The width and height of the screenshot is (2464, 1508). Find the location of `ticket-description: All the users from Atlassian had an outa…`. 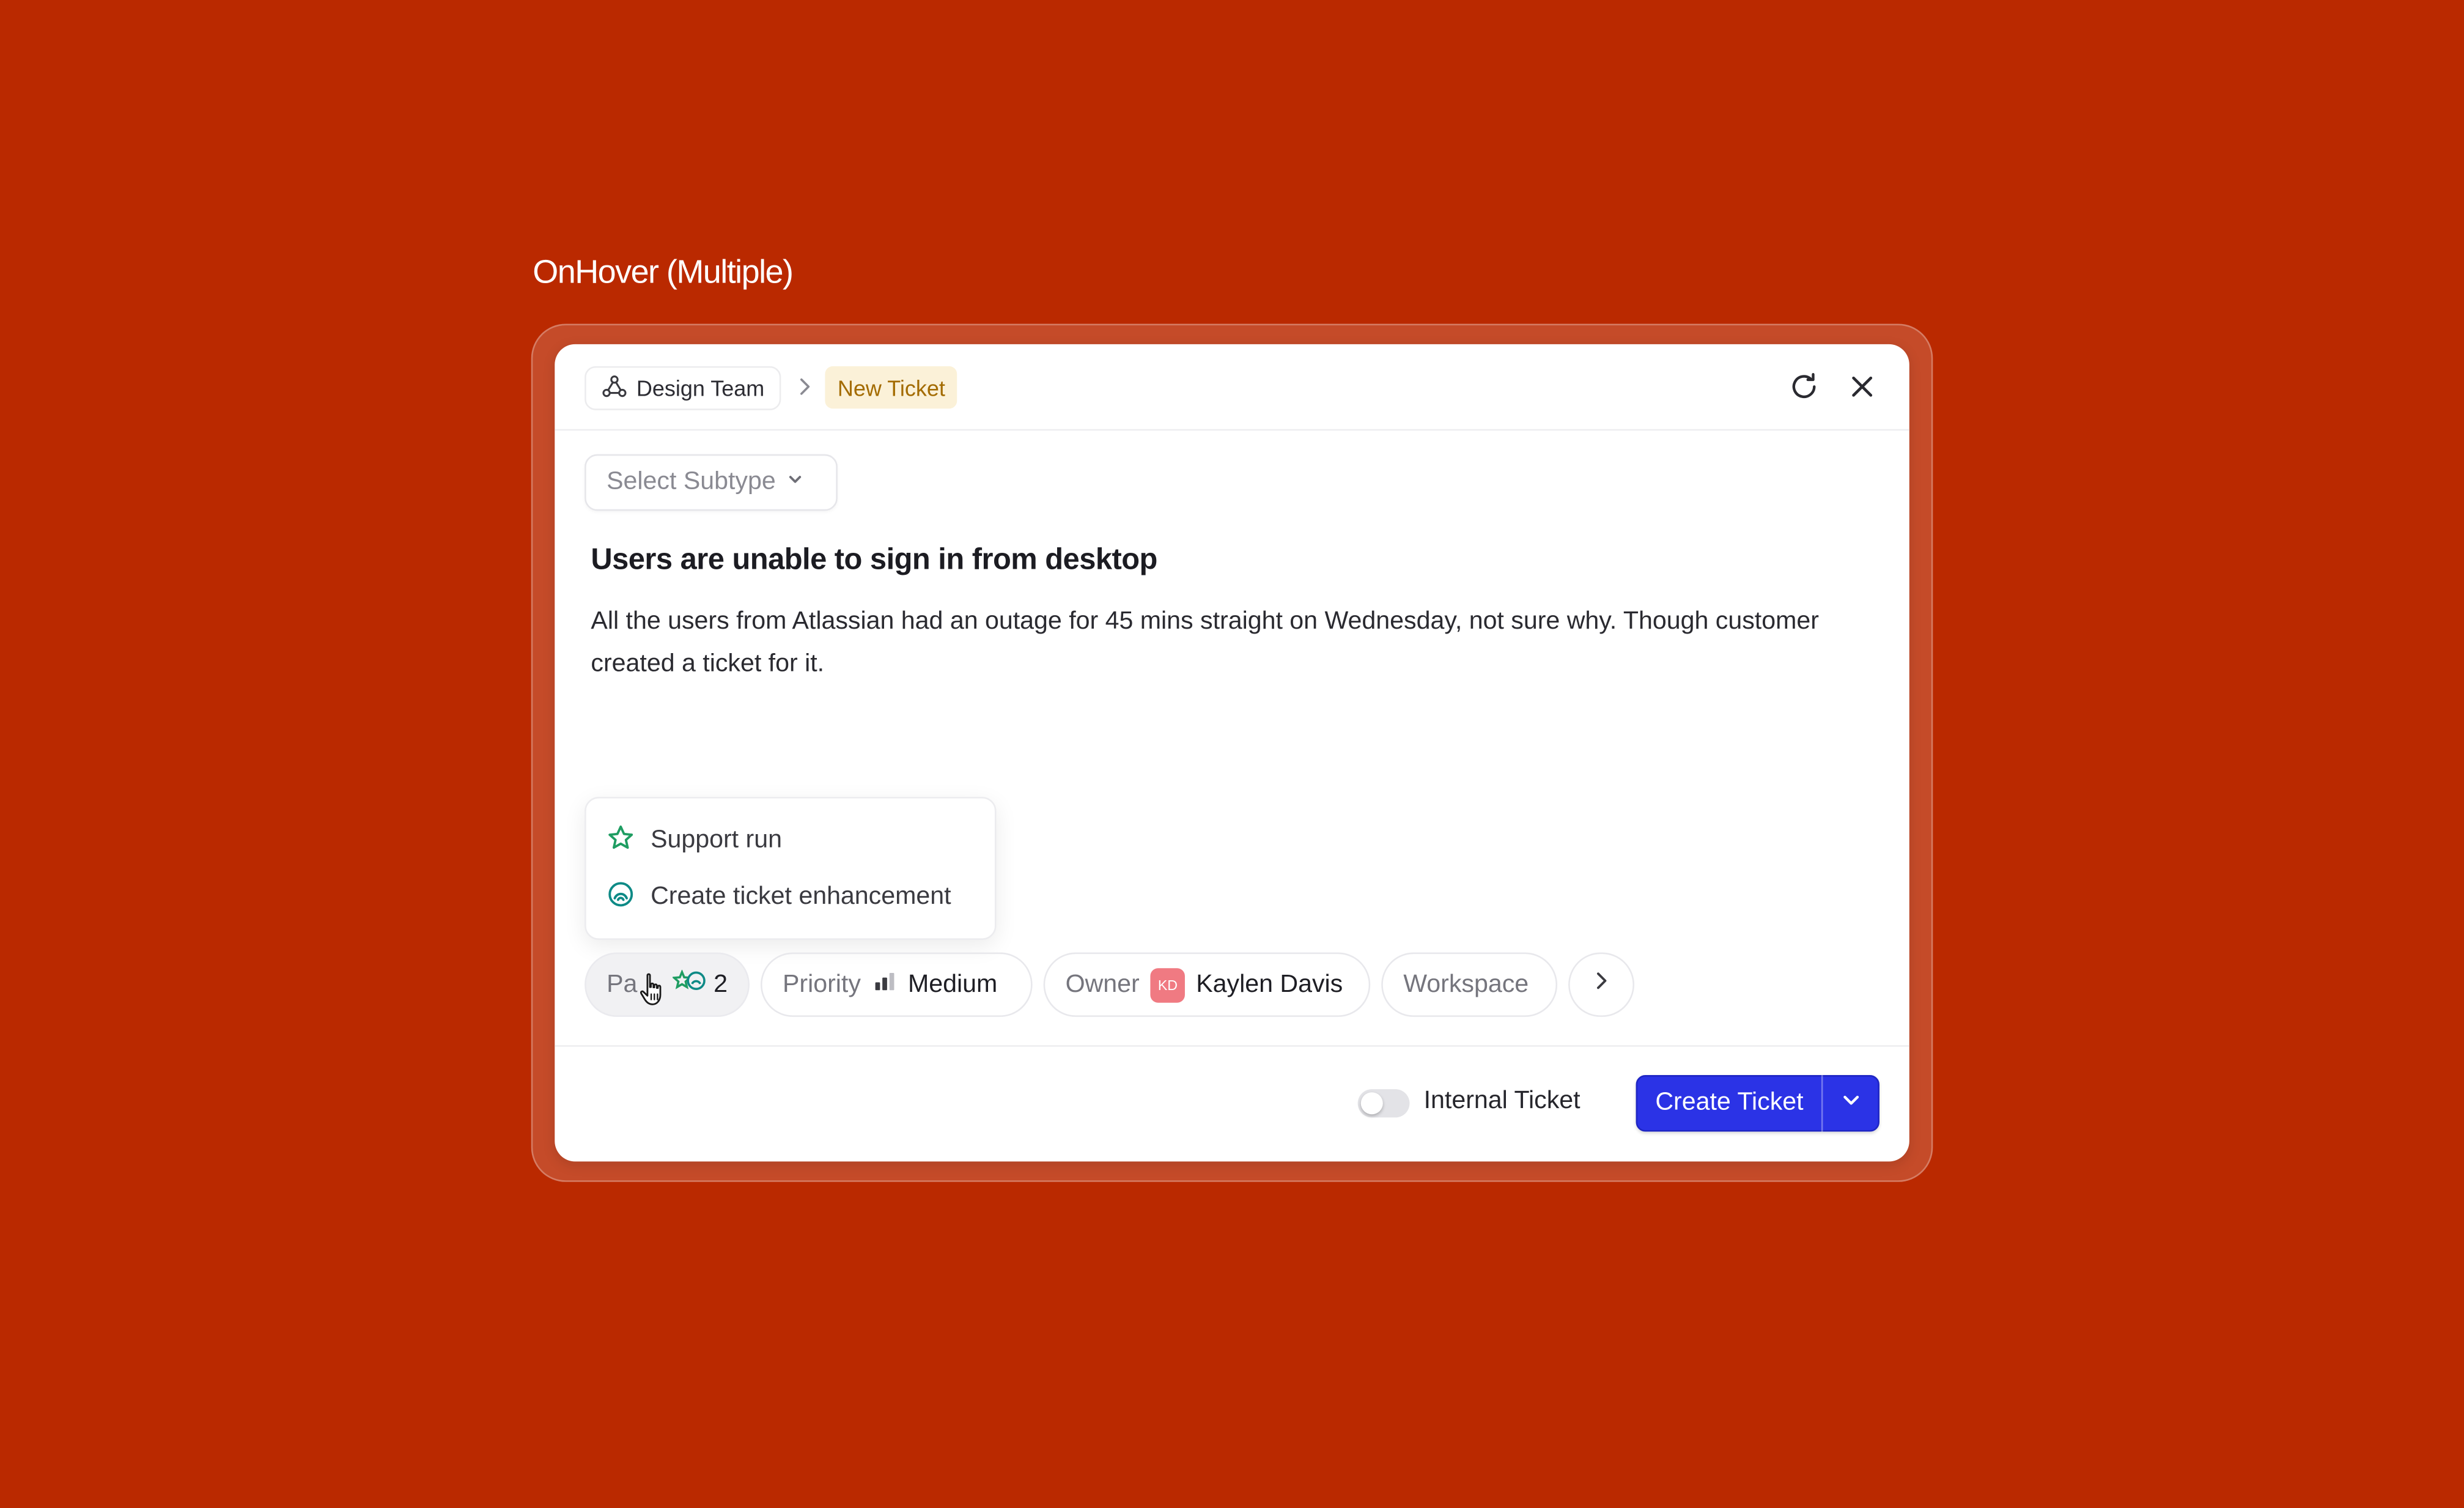

ticket-description: All the users from Atlassian had an outa… is located at coordinates (1220, 643).